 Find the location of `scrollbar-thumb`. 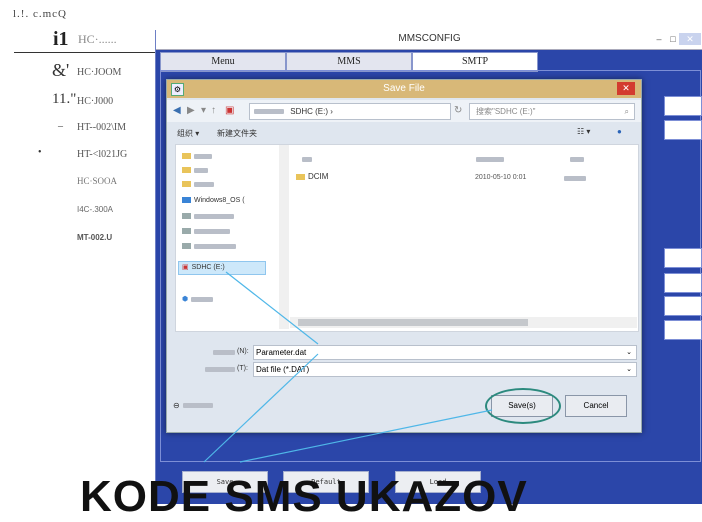

scrollbar-thumb is located at coordinates (413, 322).